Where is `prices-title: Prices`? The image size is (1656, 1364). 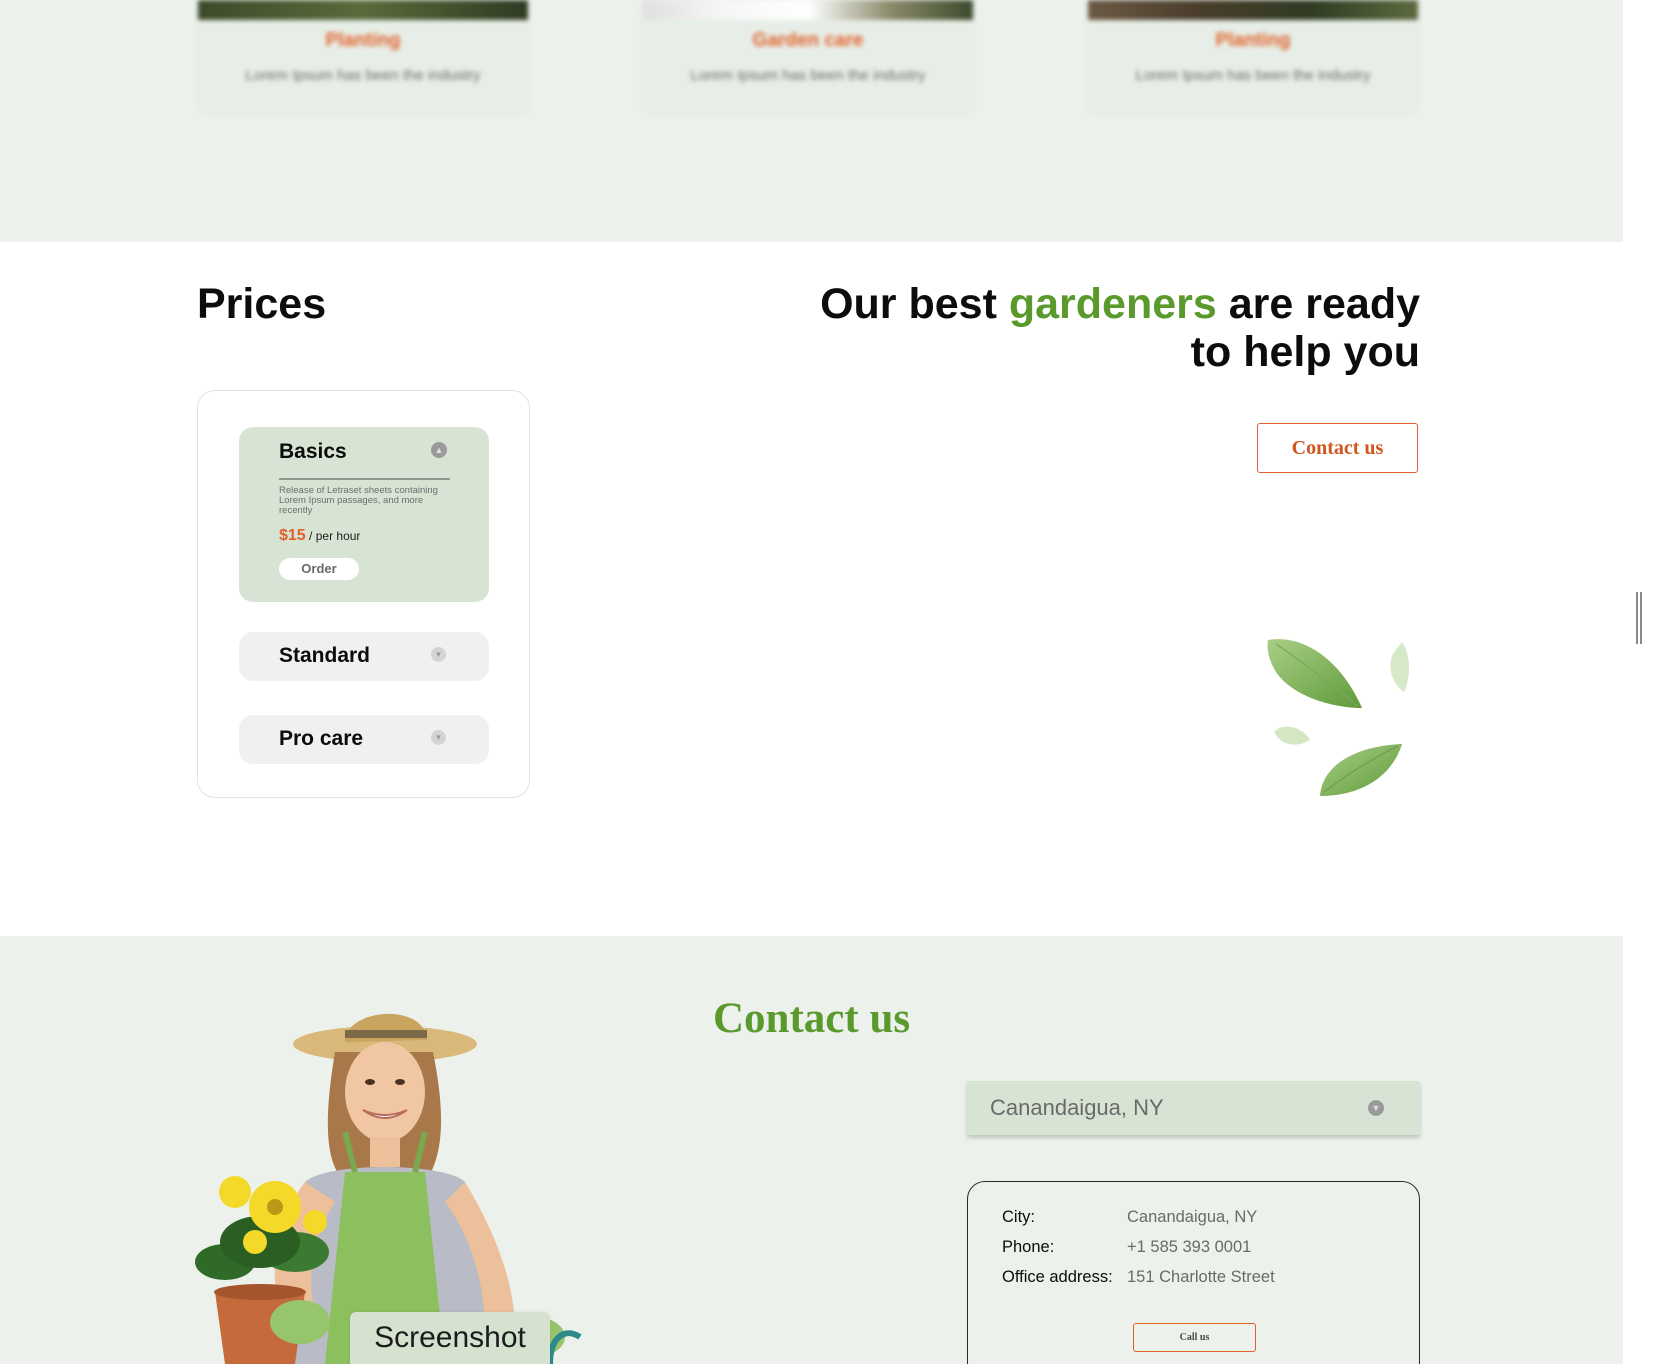 prices-title: Prices is located at coordinates (262, 304).